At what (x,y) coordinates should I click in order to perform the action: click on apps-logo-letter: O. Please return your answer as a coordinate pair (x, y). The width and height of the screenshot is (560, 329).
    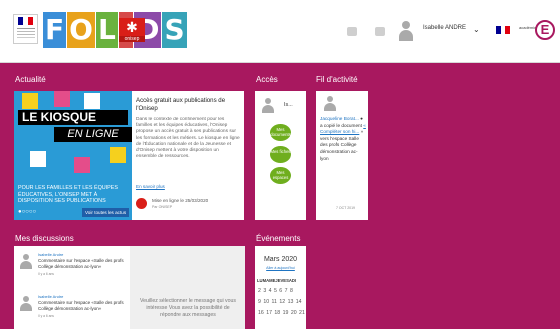
    Looking at the image, I should click on (81, 30).